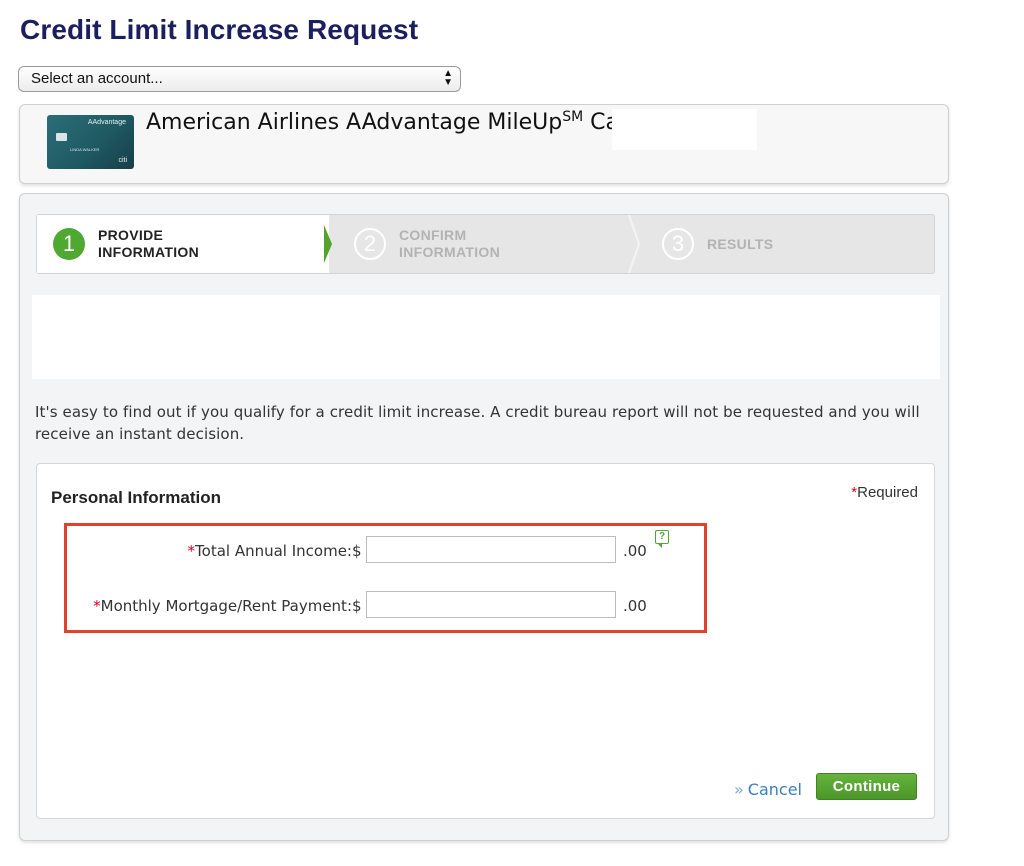 This screenshot has height=866, width=1024. I want to click on required-note: *Required, so click(884, 492).